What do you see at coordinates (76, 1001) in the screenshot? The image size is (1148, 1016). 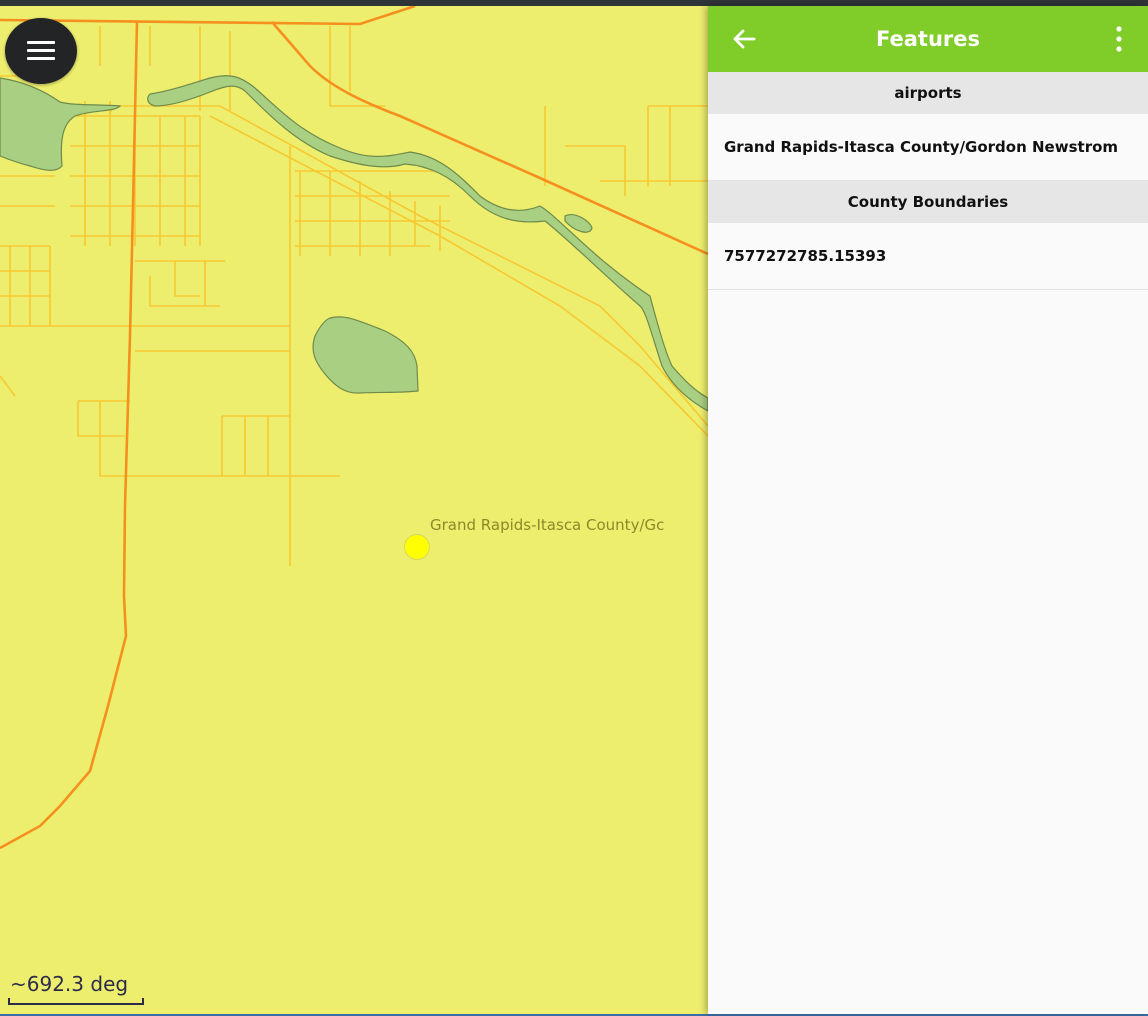 I see `scale-ruler` at bounding box center [76, 1001].